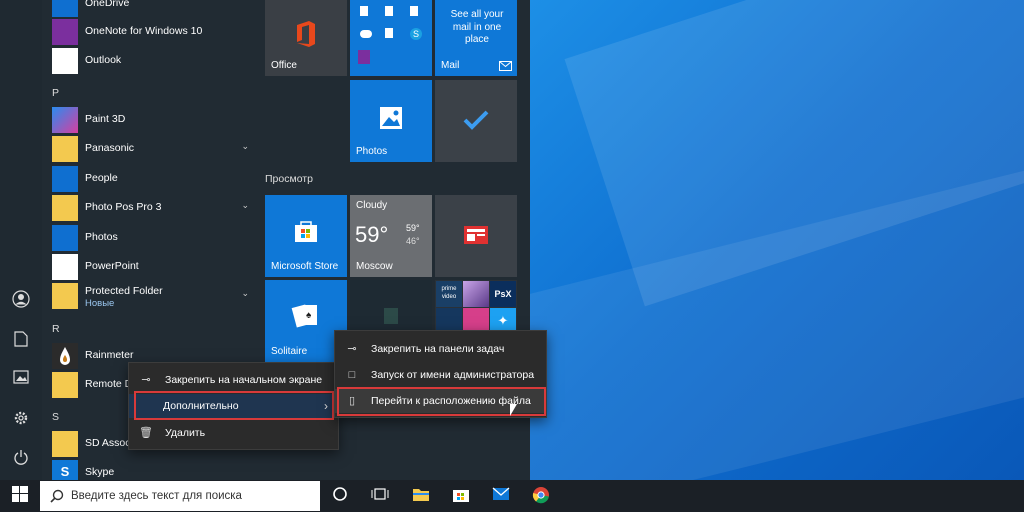 This screenshot has height=512, width=1024. What do you see at coordinates (380, 496) in the screenshot?
I see `task-view-icon` at bounding box center [380, 496].